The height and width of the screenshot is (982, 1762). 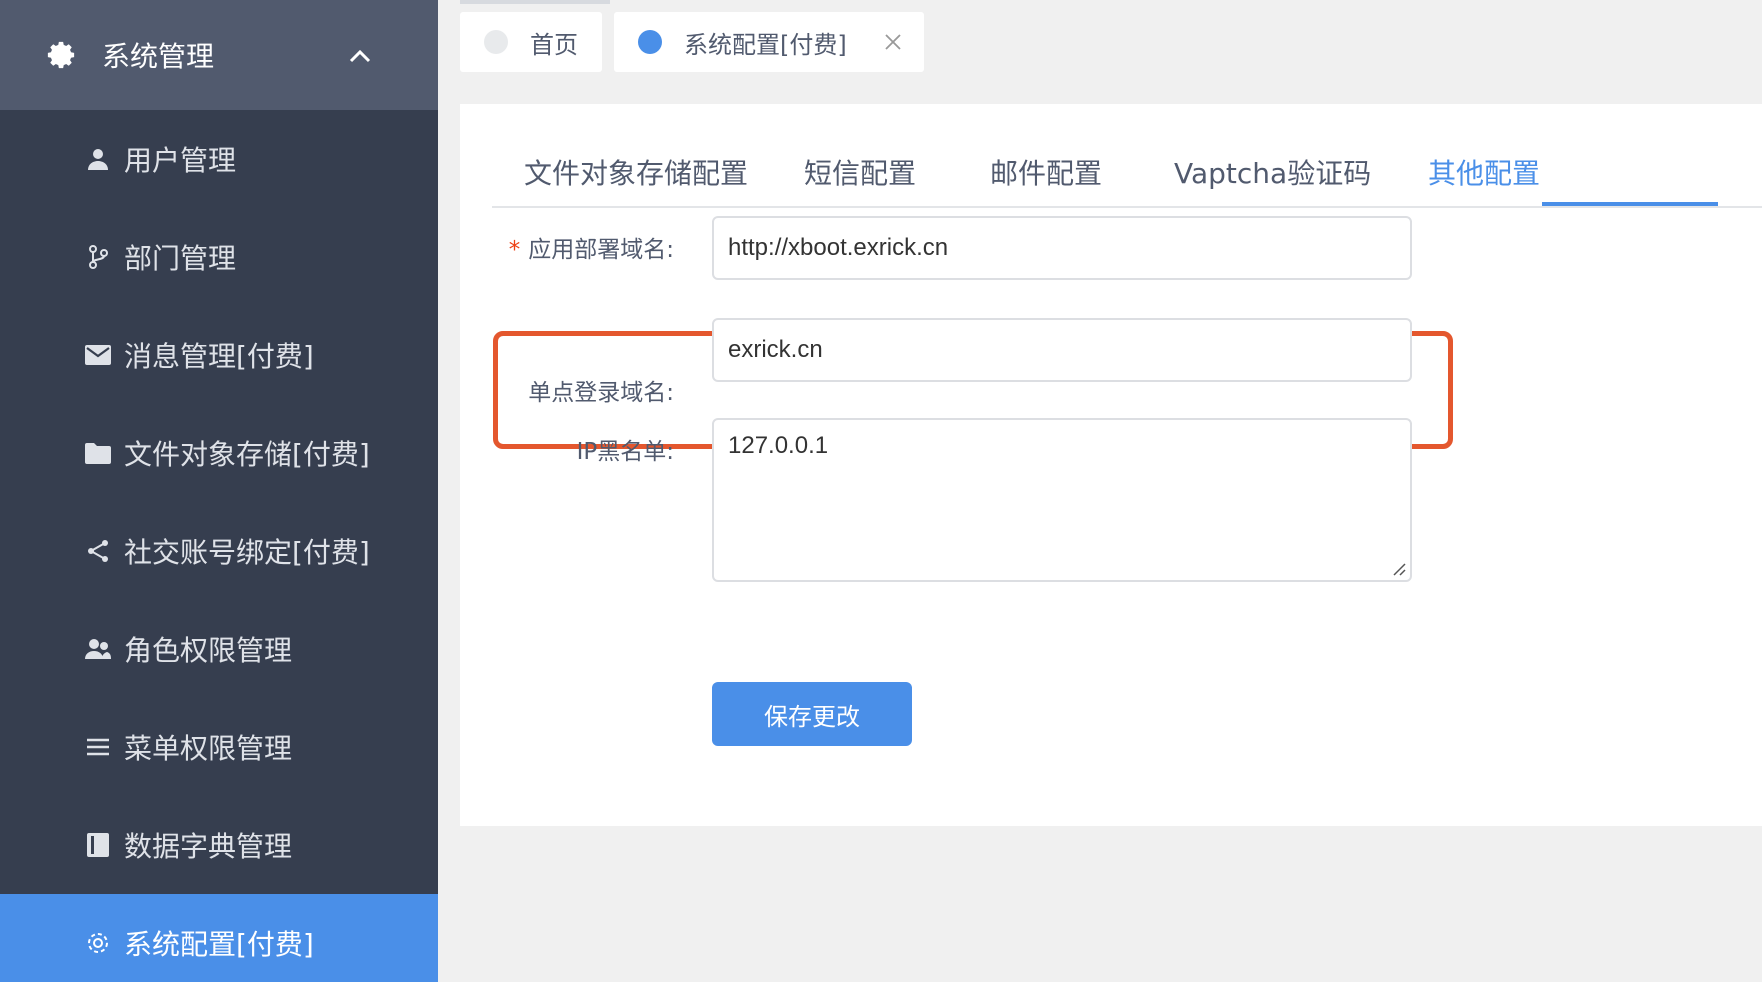 I want to click on sso-domain-input: exrick.cn, so click(x=1062, y=350).